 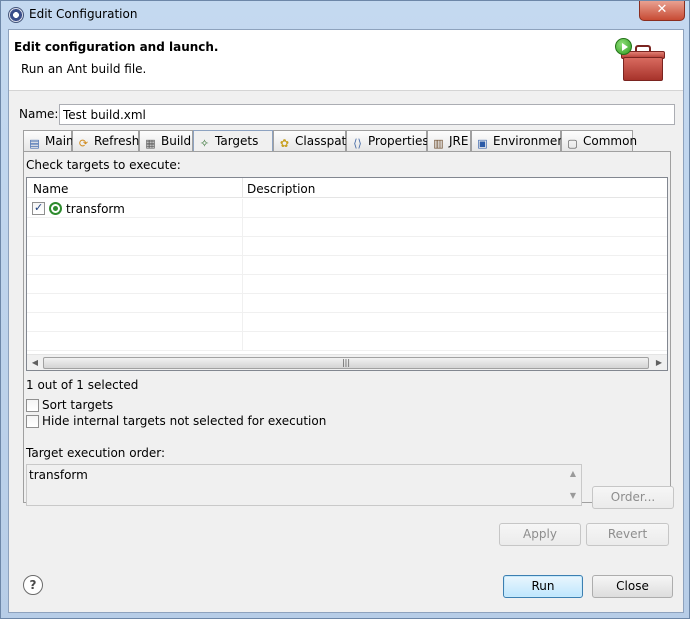 I want to click on name-label: Name:, so click(x=39, y=114).